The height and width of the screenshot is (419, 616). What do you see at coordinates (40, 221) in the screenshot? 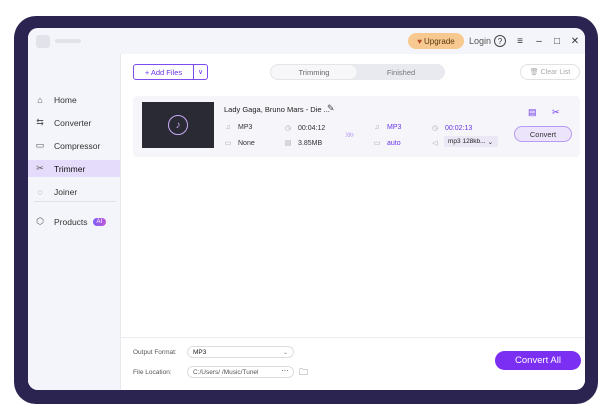
I see `products-icon: ⬡` at bounding box center [40, 221].